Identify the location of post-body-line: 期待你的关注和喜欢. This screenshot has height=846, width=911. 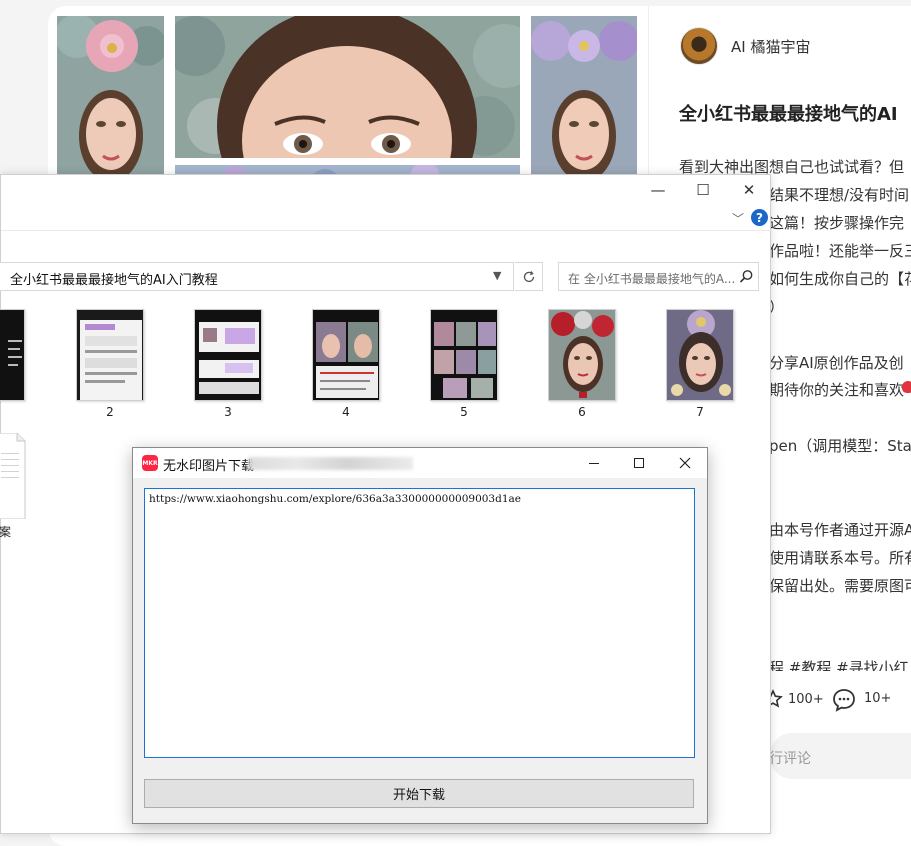
(837, 390).